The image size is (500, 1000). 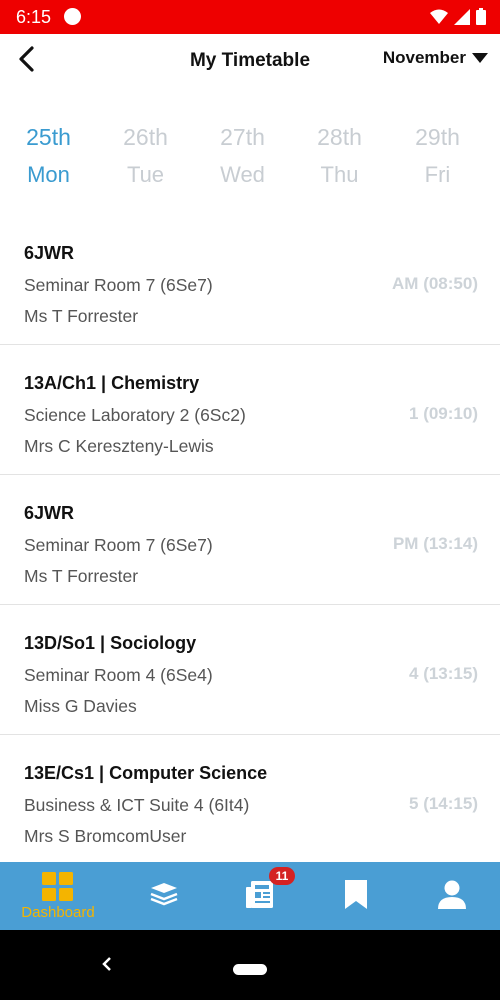 I want to click on day-name: Wed, so click(x=242, y=174).